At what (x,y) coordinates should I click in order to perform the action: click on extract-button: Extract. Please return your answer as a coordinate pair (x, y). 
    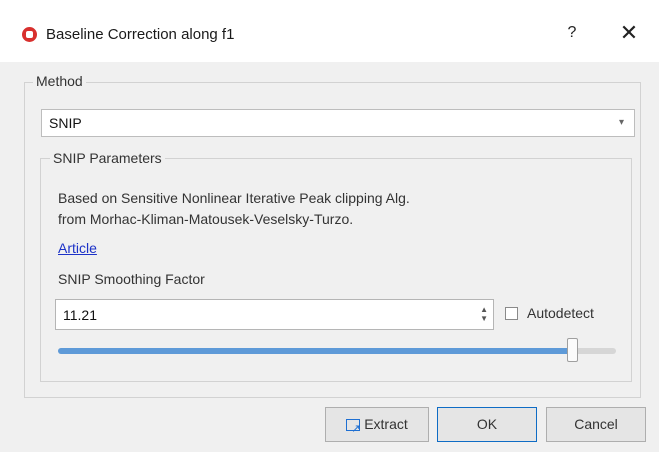
    Looking at the image, I should click on (377, 426).